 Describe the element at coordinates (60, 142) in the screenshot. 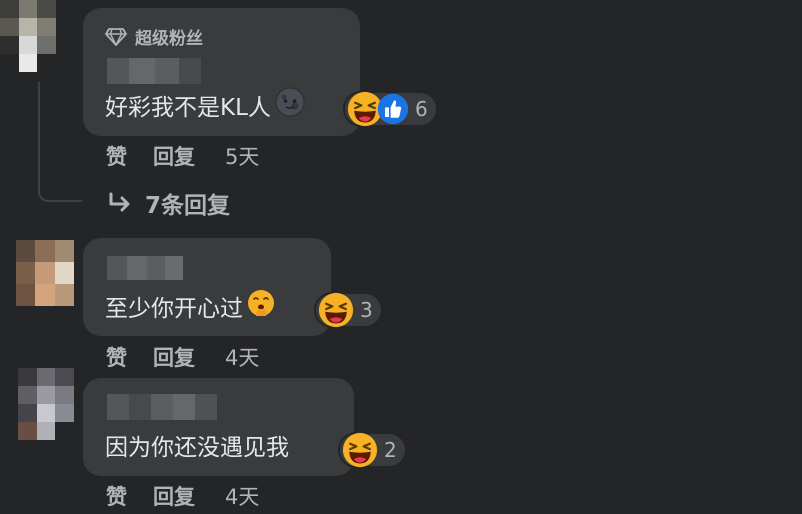

I see `thread-connector` at that location.